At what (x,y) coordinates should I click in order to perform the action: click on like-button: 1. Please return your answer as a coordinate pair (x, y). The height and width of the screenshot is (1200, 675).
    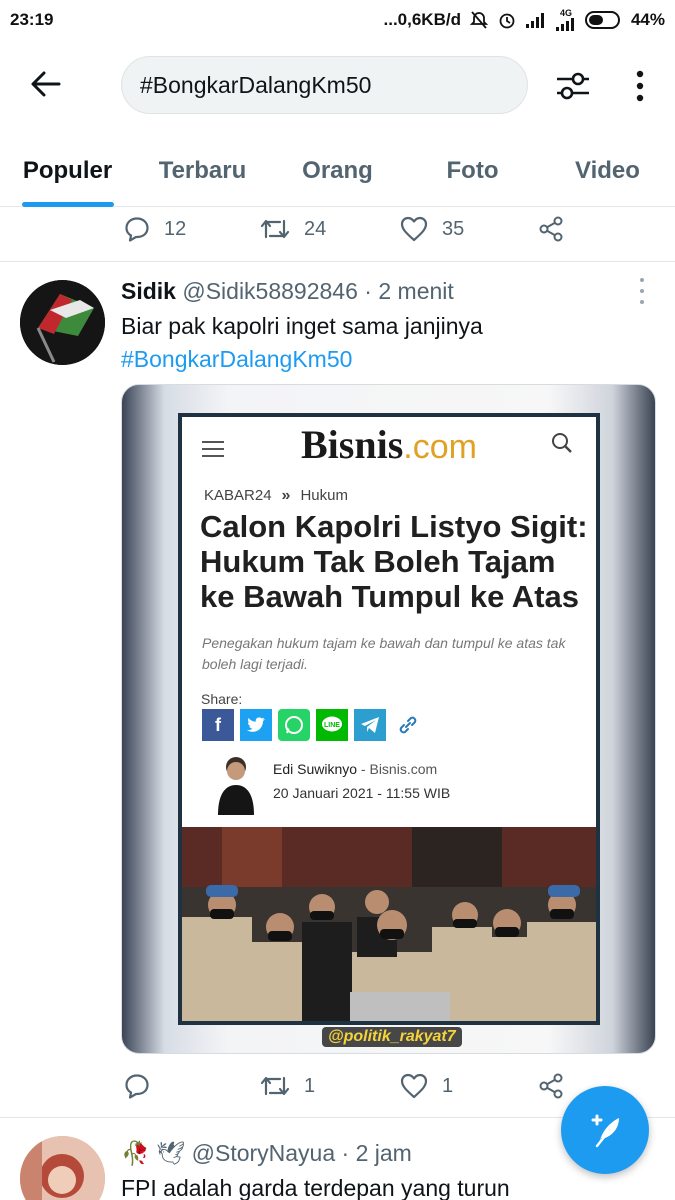
    Looking at the image, I should click on (426, 1086).